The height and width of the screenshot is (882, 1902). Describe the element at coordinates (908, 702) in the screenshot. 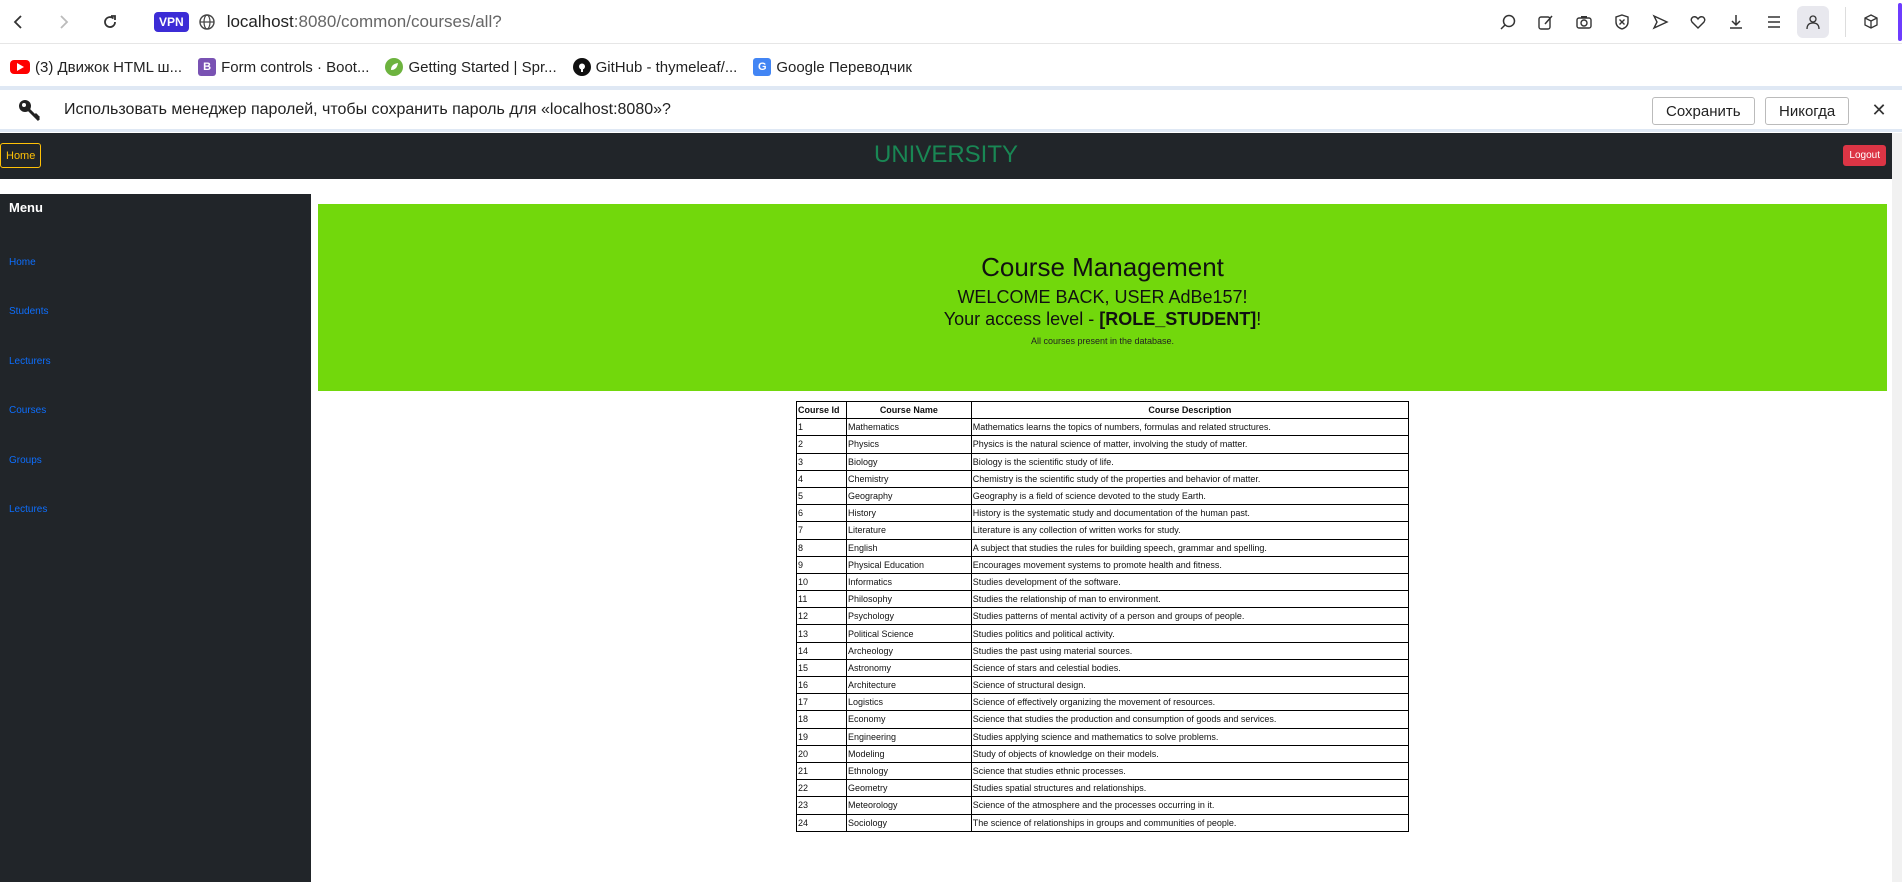

I see `course-name-cell: Logistics` at that location.